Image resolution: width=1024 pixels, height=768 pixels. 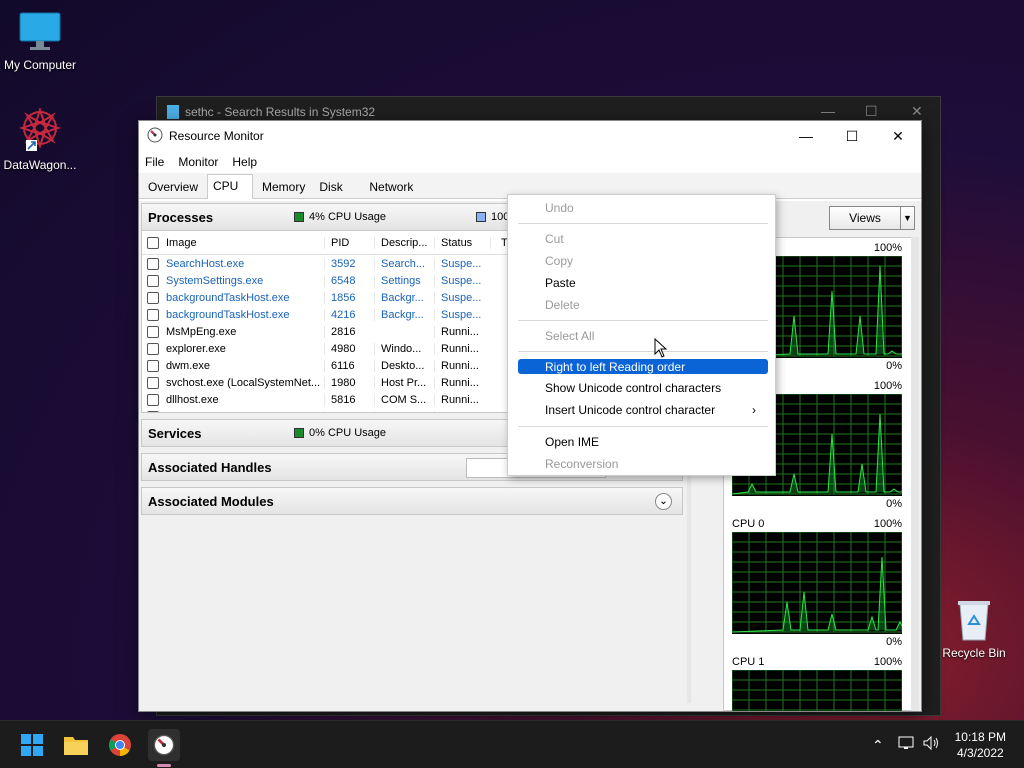 I want to click on select-all-checkbox, so click(x=153, y=242).